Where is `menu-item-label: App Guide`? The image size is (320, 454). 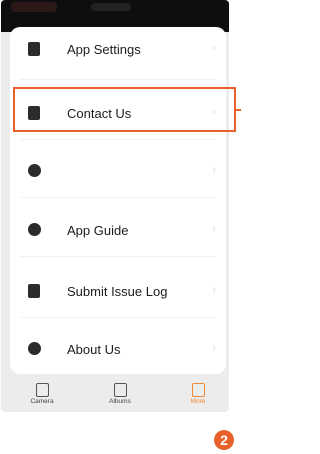
menu-item-label: App Guide is located at coordinates (98, 230).